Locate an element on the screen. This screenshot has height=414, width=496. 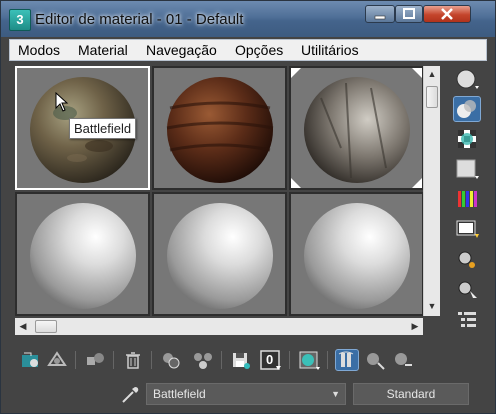
material-map-navigator-button is located at coordinates (467, 319).